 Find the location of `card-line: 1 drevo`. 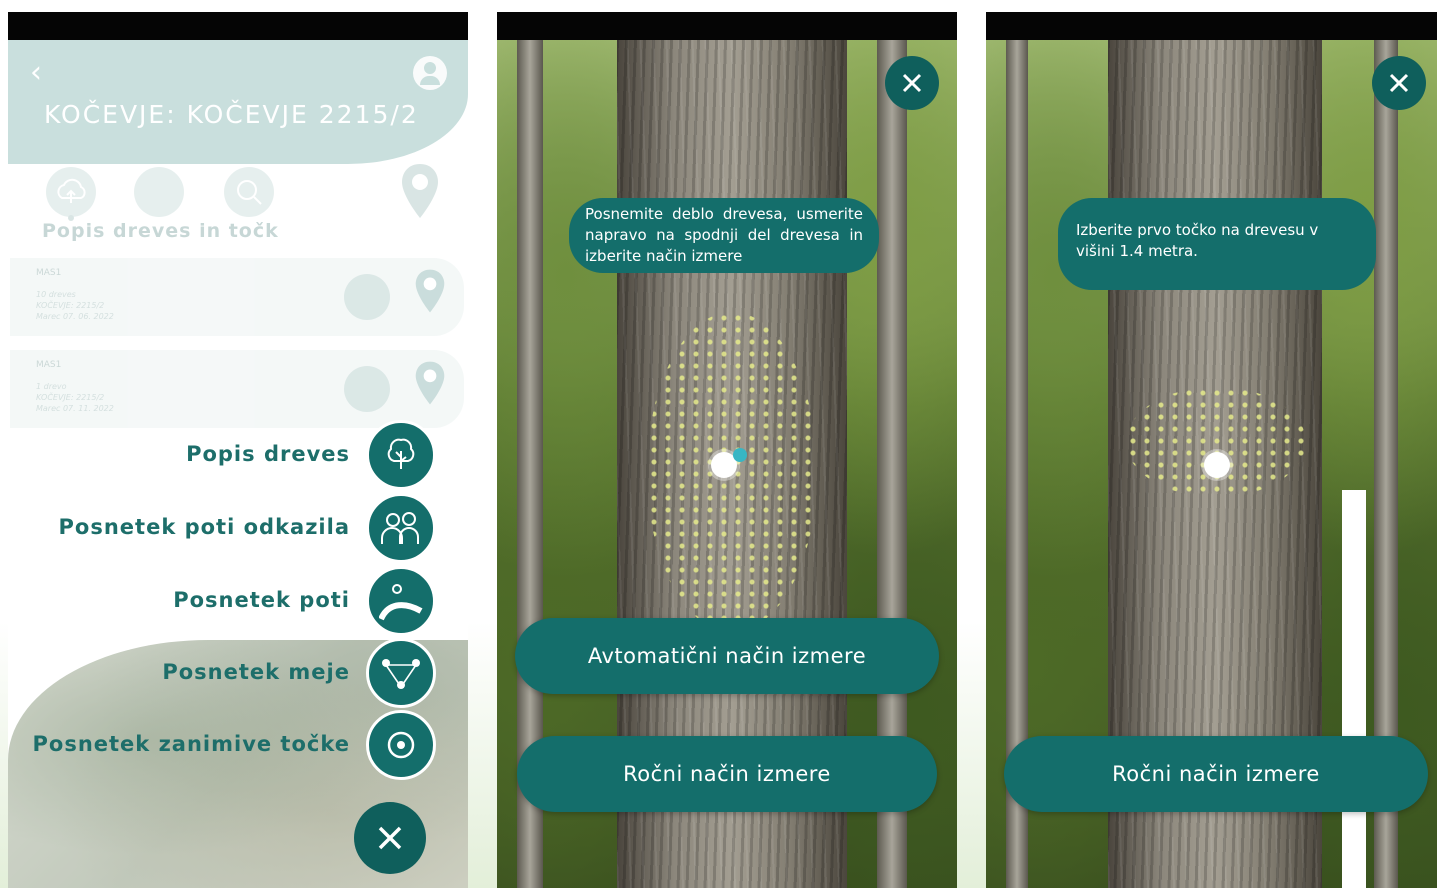

card-line: 1 drevo is located at coordinates (51, 386).